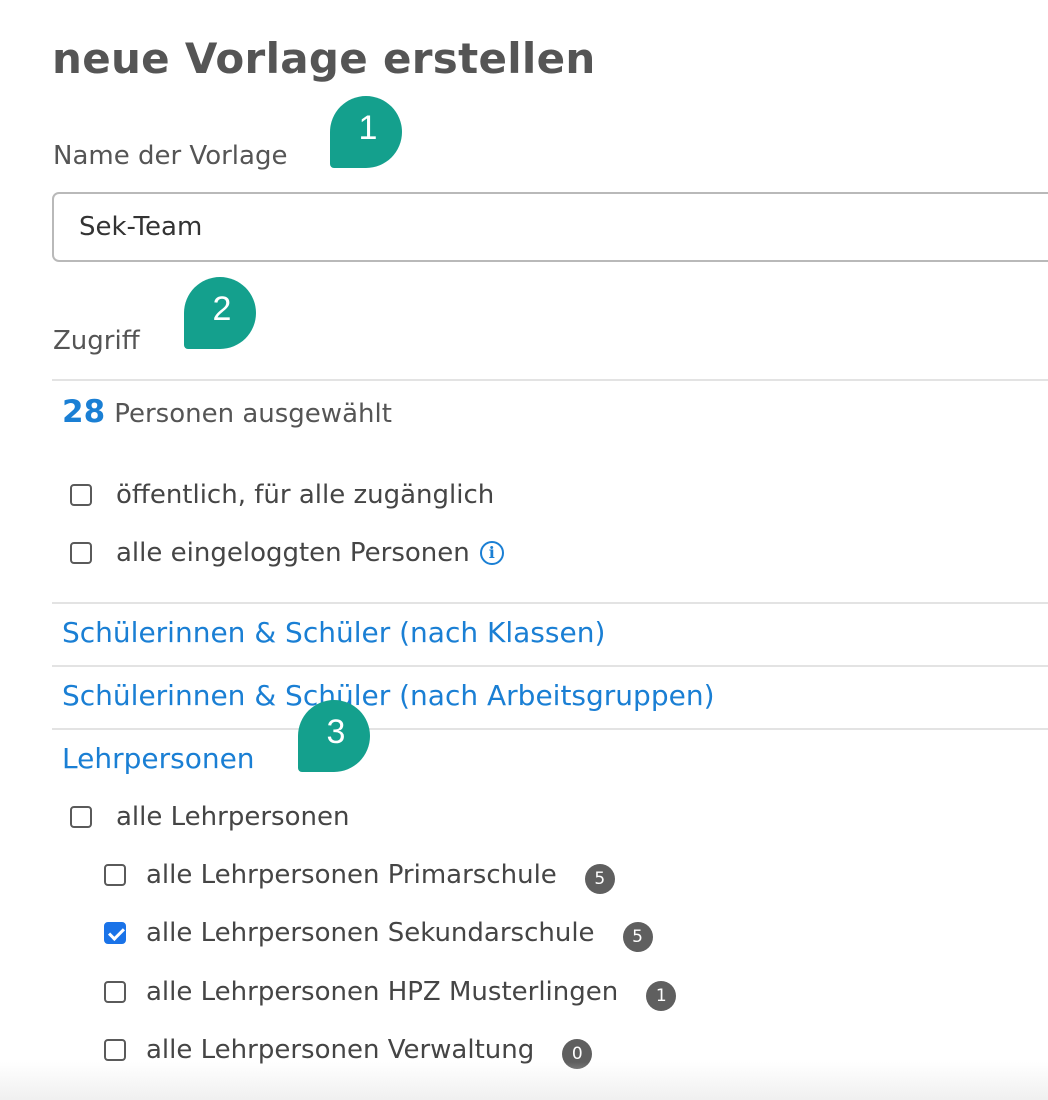 Image resolution: width=1048 pixels, height=1100 pixels. I want to click on all-teachers-label: alle Lehrpersonen, so click(233, 817).